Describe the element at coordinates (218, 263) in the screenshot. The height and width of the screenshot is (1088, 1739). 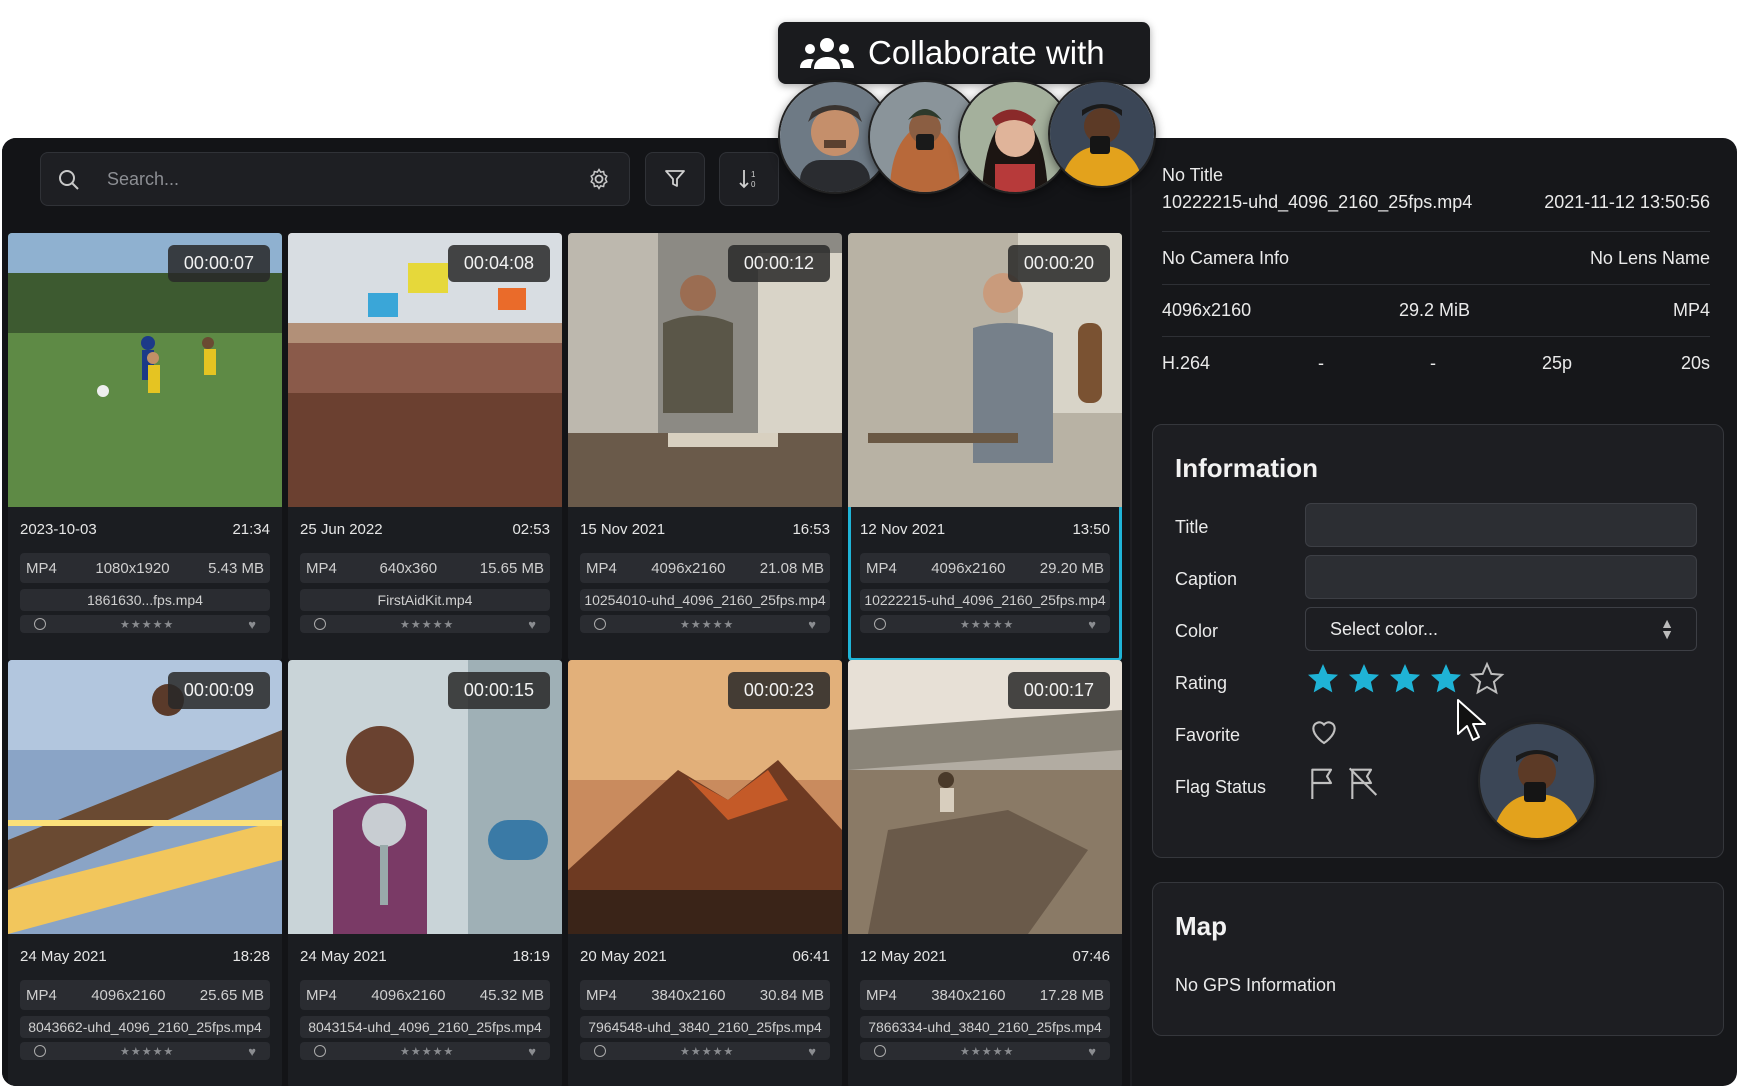
I see `duration-badge: 00:00:07` at that location.